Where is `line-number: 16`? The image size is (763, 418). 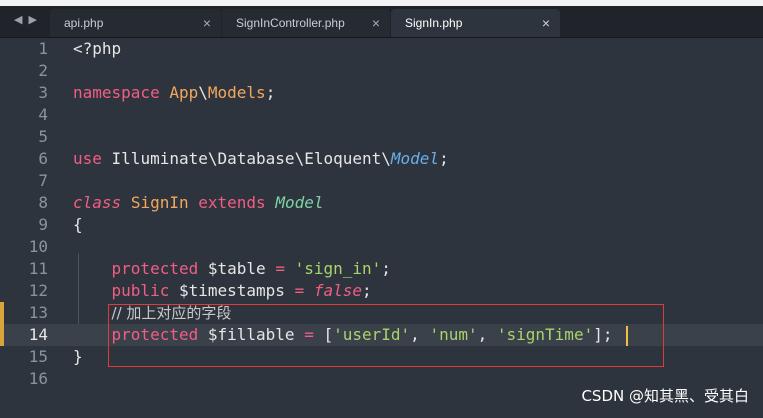
line-number: 16 is located at coordinates (38, 378).